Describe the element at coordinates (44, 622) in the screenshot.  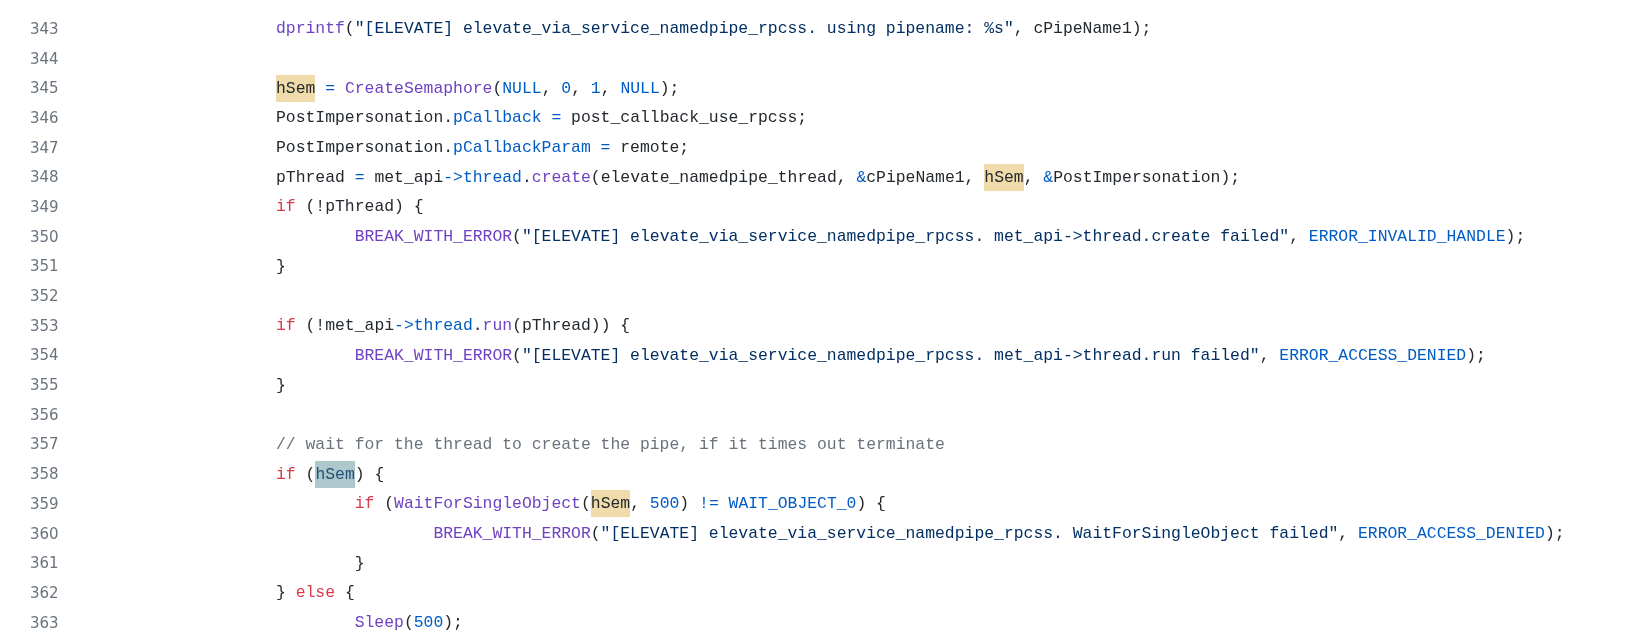
I see `line-number: 363` at that location.